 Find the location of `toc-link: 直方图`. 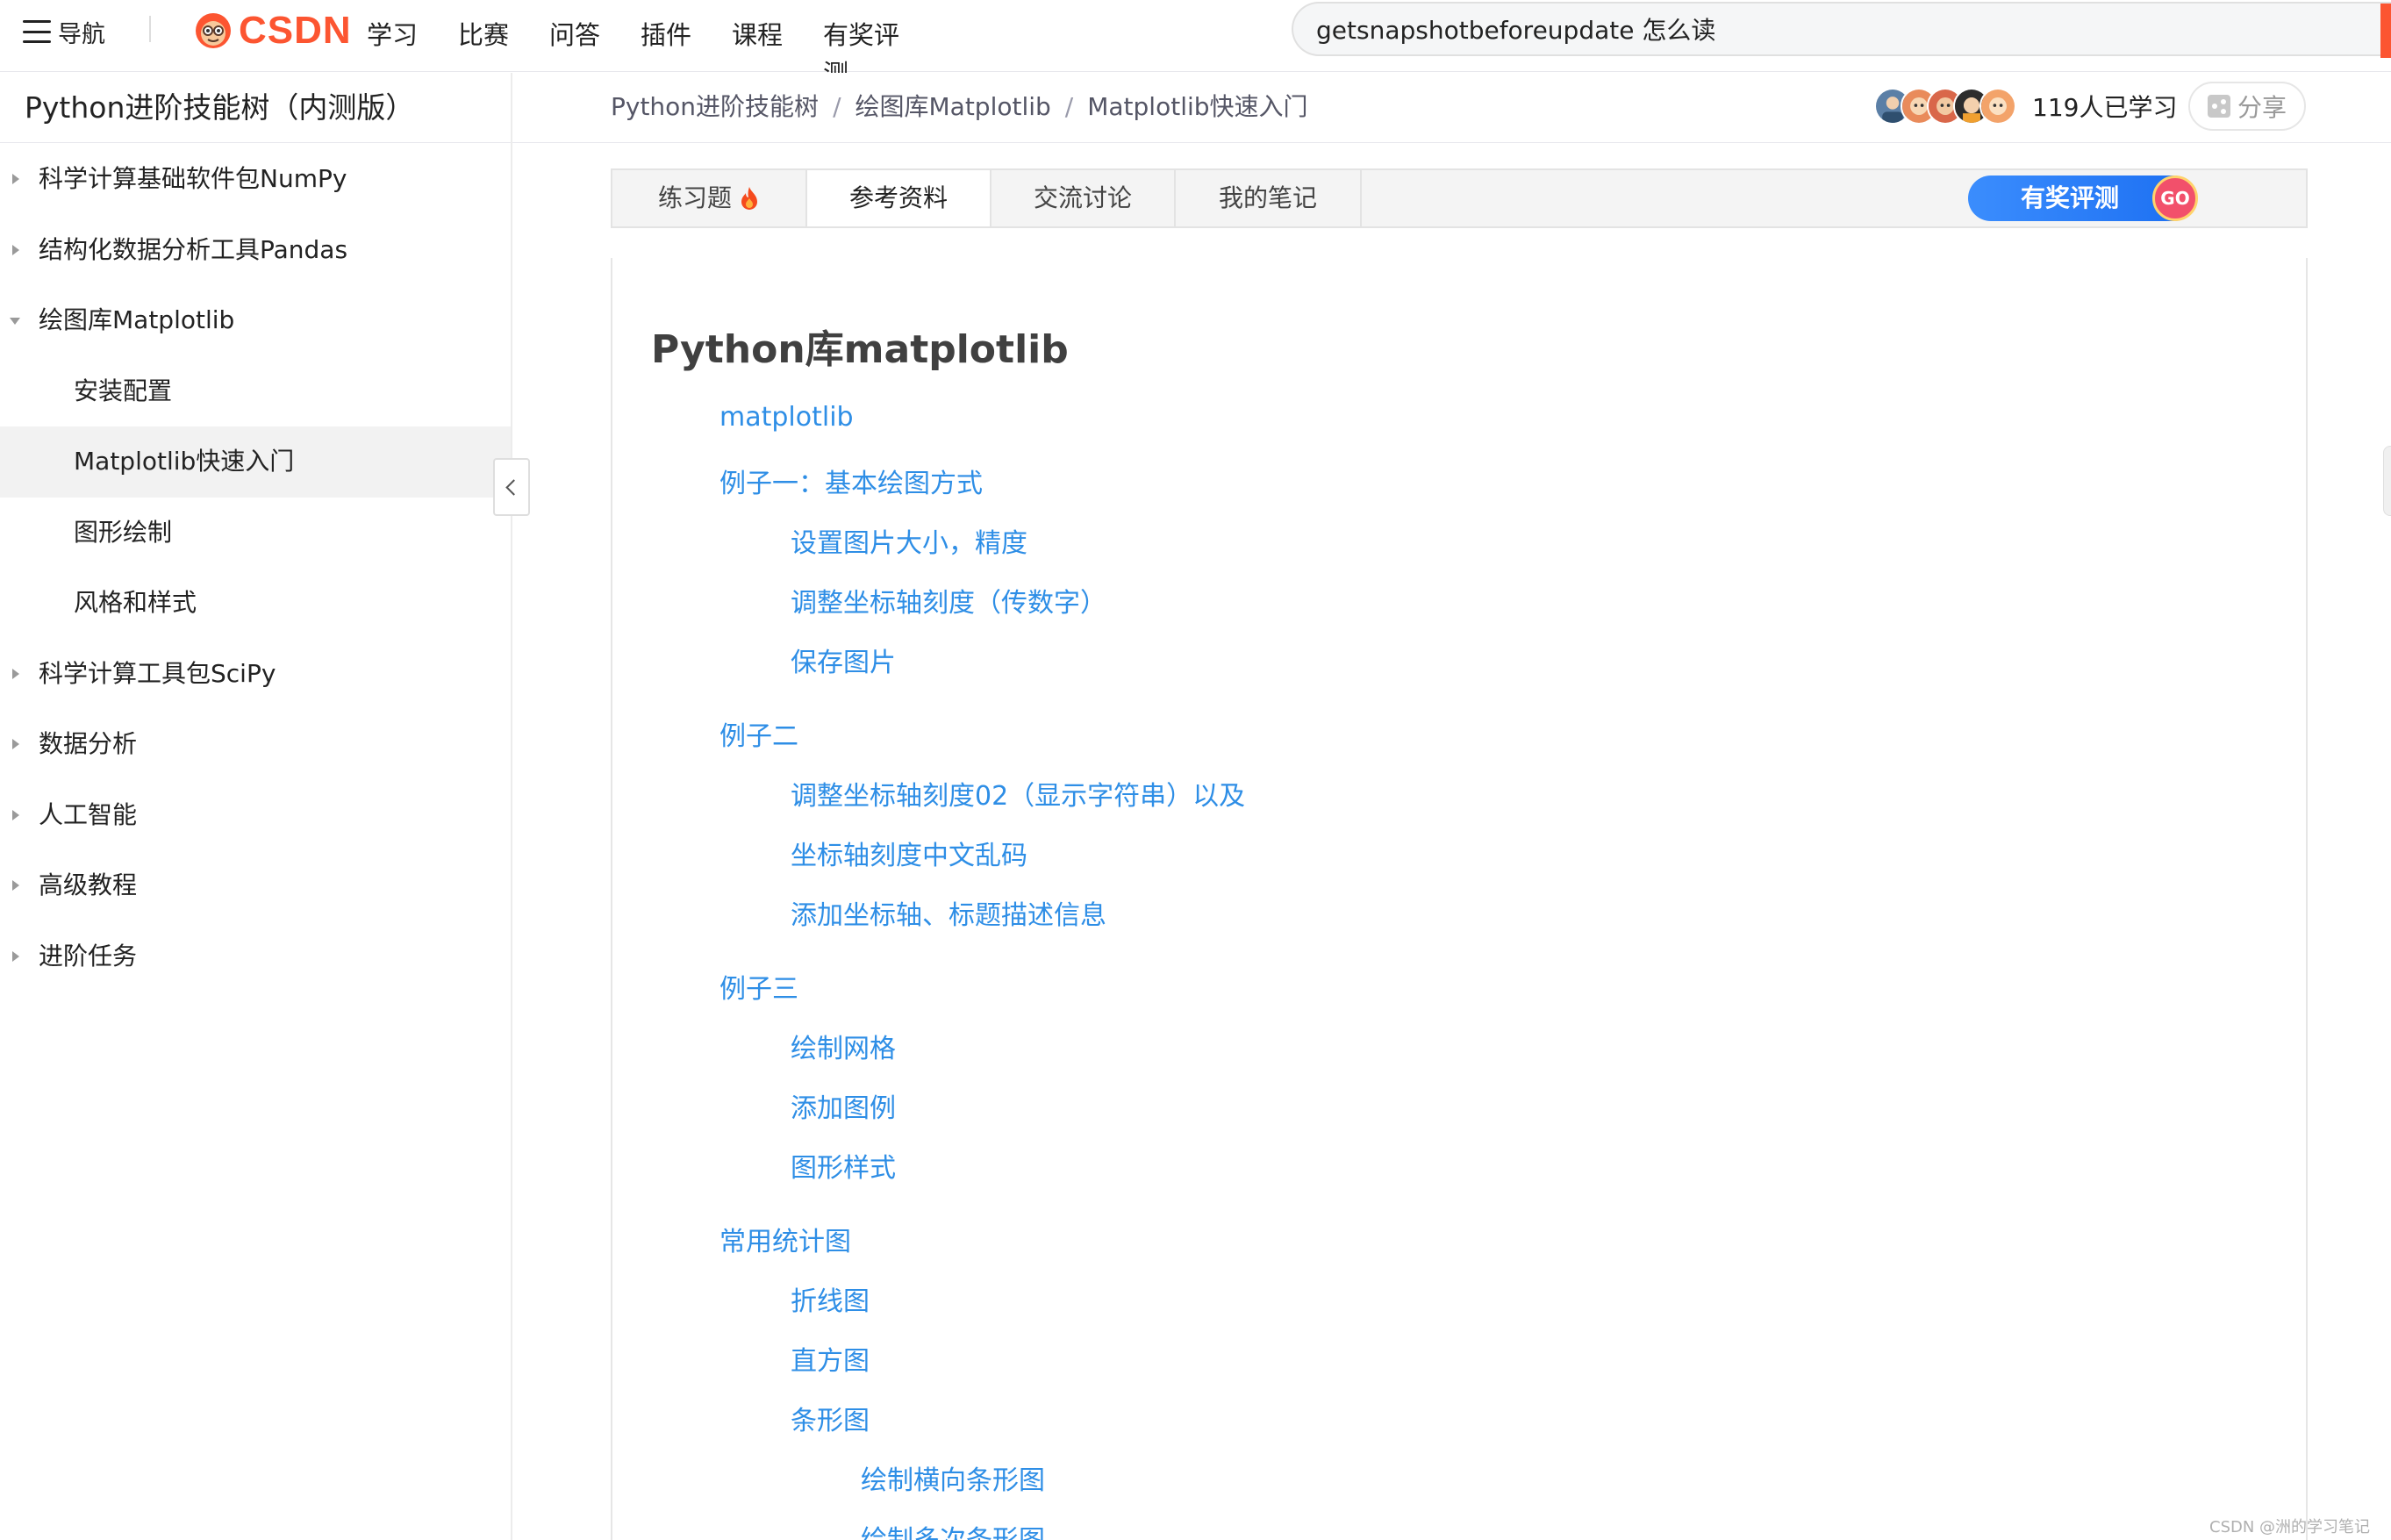

toc-link: 直方图 is located at coordinates (831, 1358).